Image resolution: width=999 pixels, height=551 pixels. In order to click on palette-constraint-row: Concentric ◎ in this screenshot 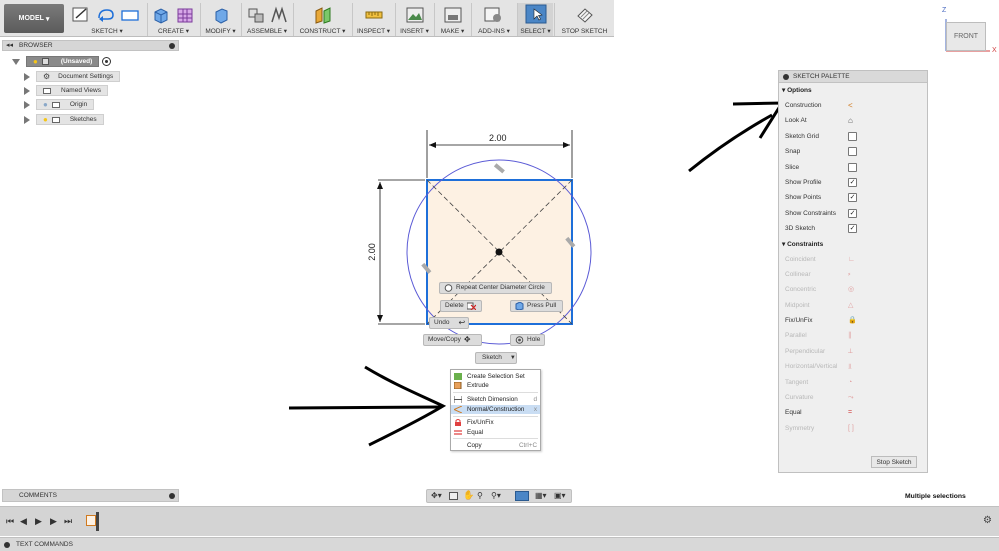, I will do `click(853, 289)`.